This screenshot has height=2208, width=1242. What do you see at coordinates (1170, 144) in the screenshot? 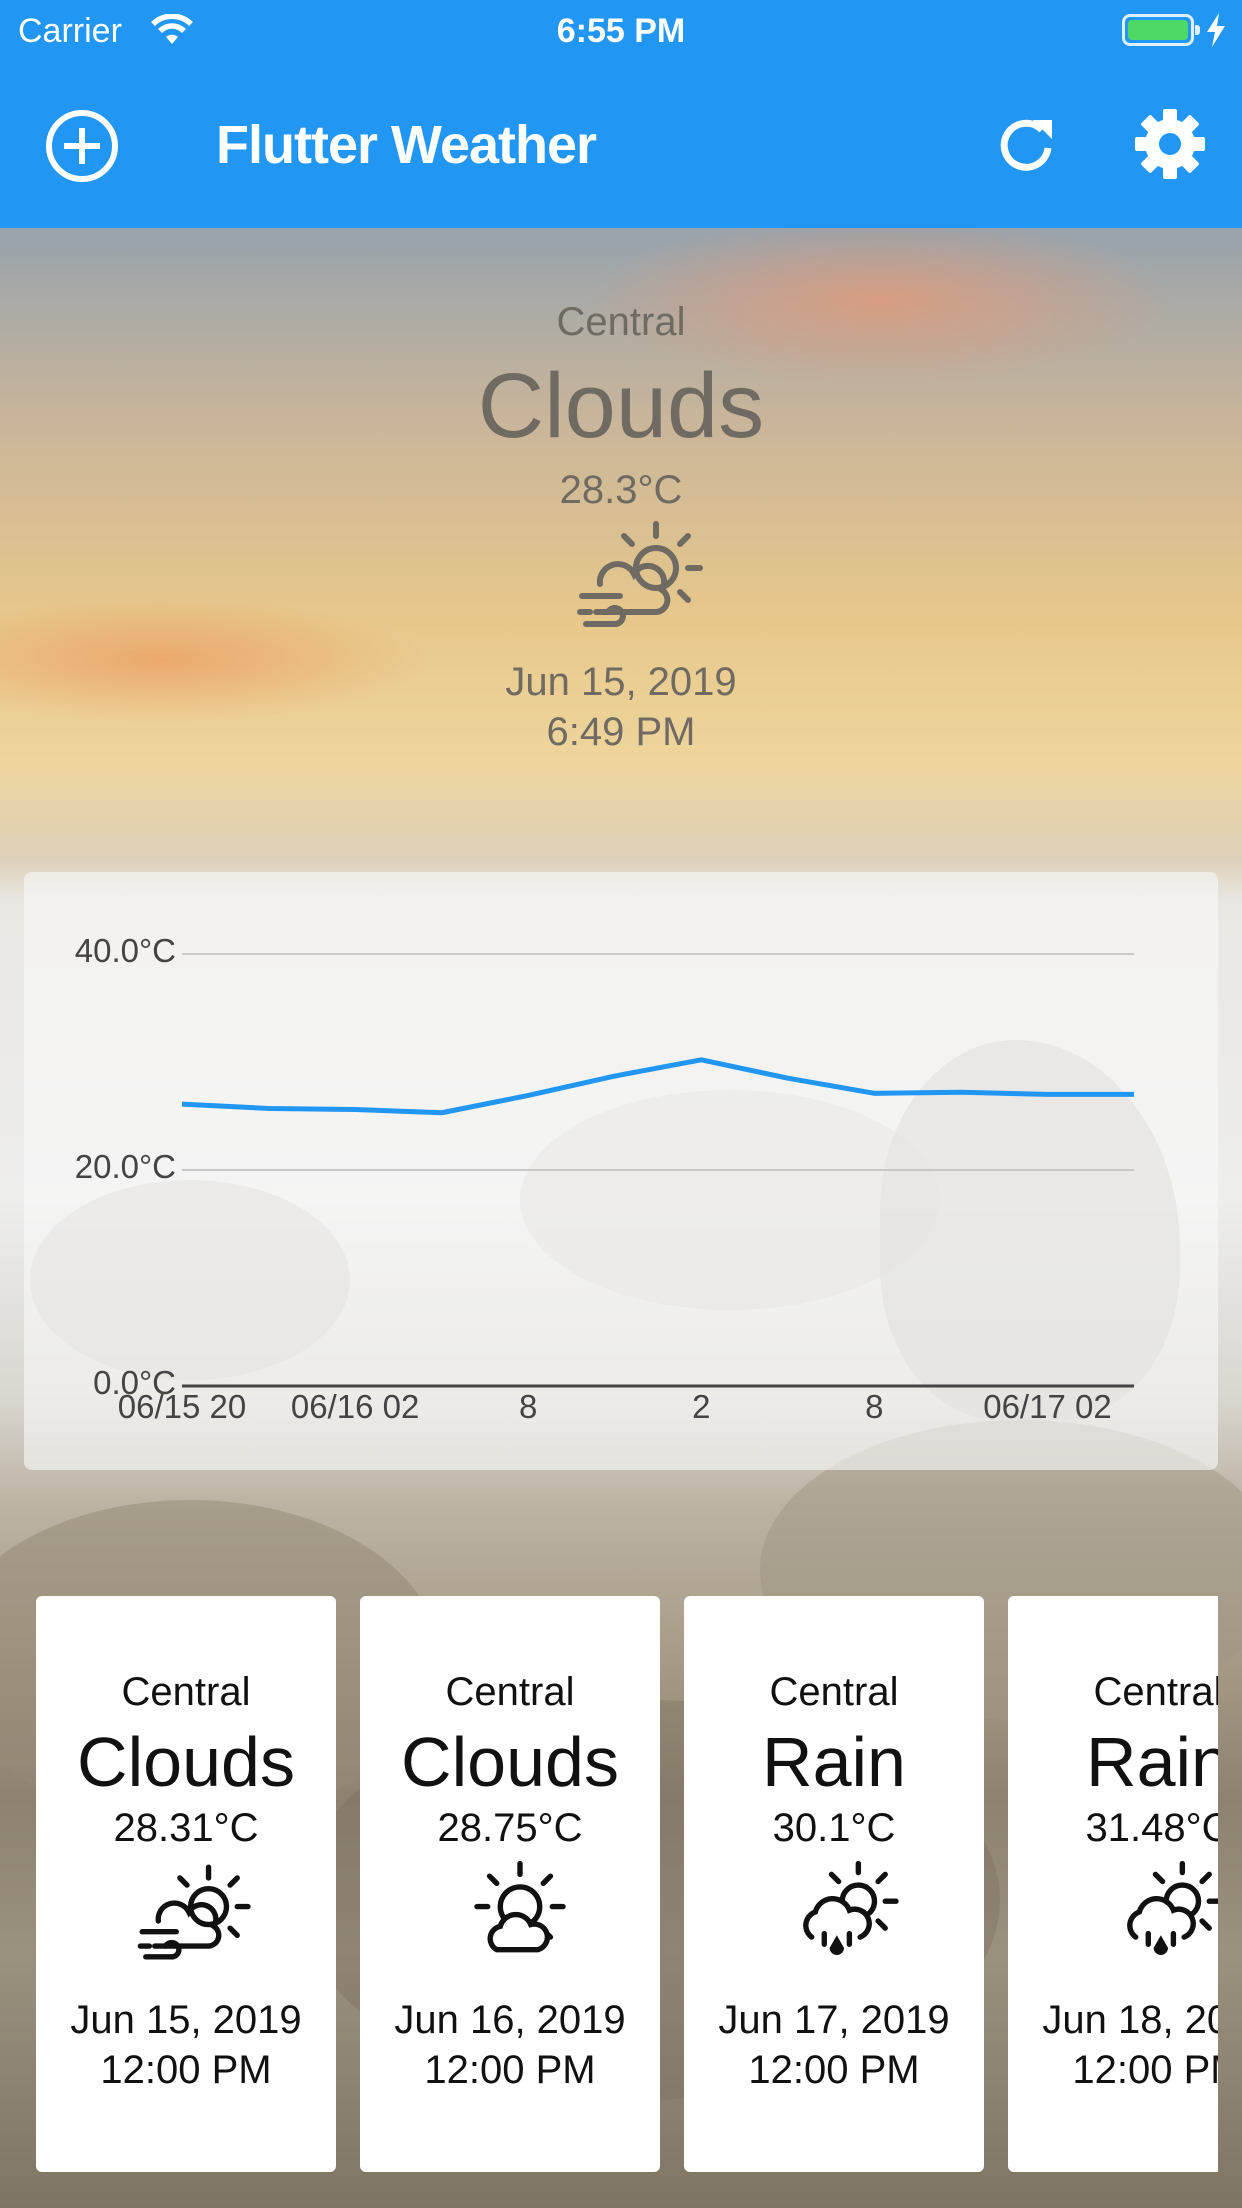
I see `settings-button` at bounding box center [1170, 144].